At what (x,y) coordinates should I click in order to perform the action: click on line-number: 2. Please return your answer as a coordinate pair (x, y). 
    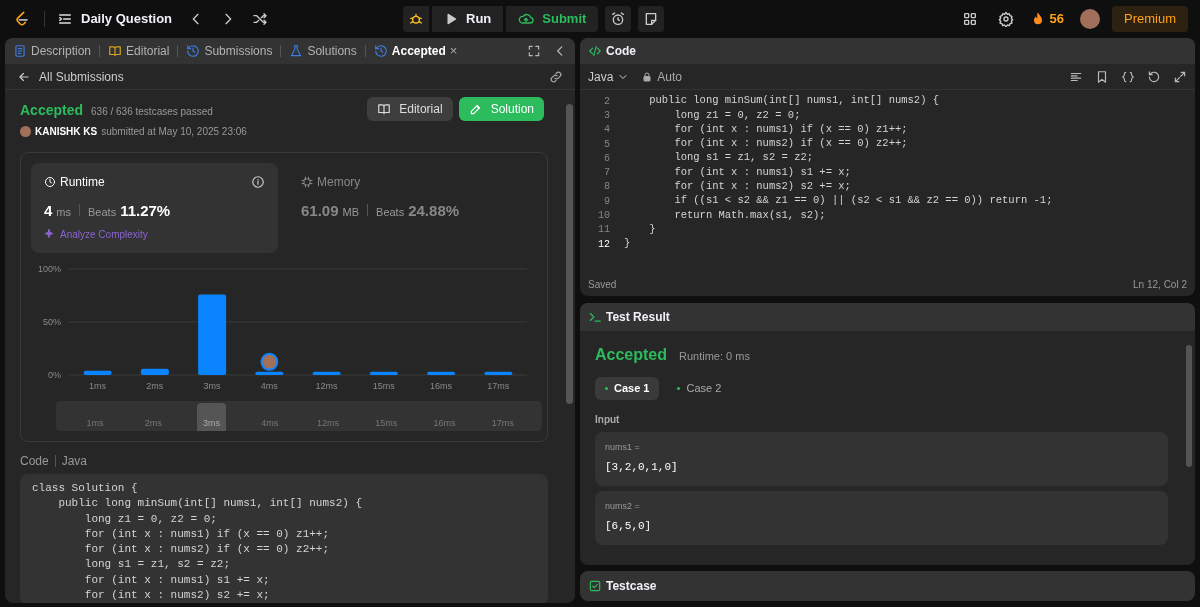
    Looking at the image, I should click on (606, 101).